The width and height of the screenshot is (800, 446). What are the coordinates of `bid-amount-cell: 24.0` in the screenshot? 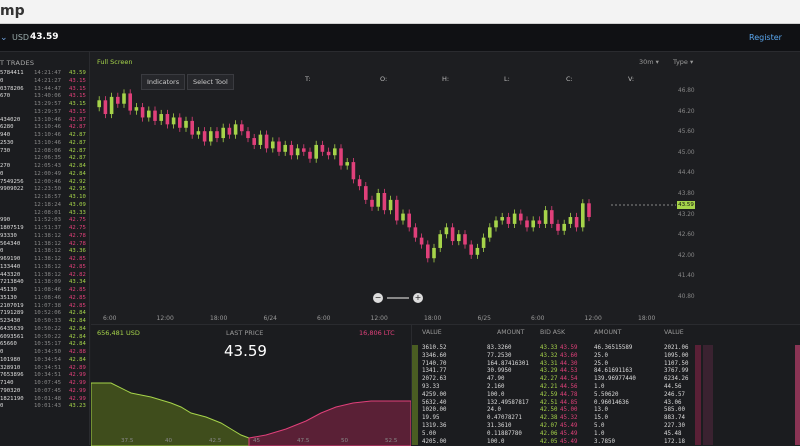 It's located at (494, 411).